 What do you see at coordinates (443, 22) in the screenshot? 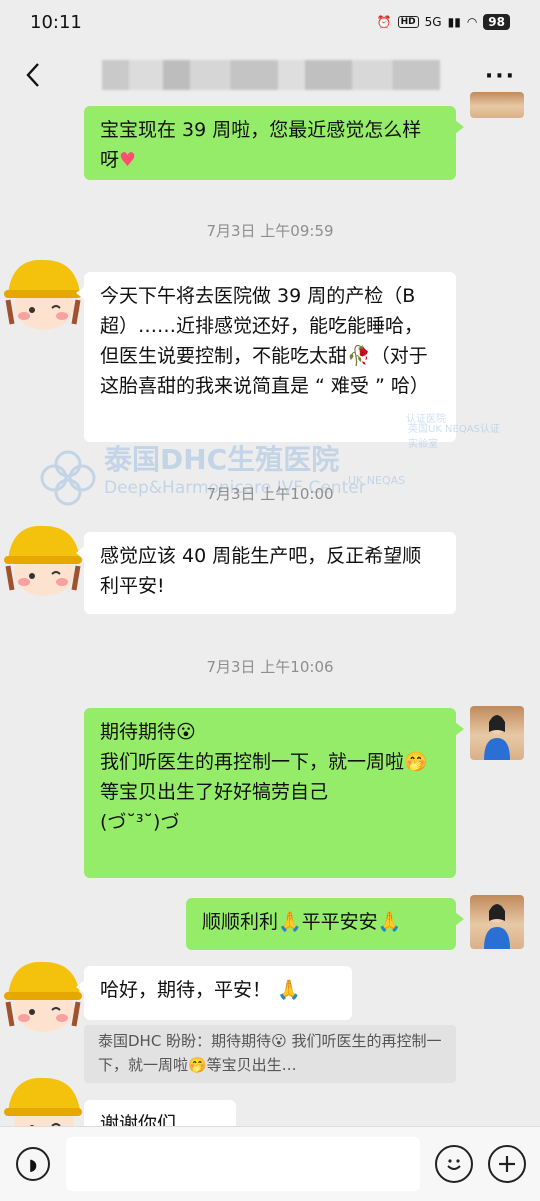
I see `status-icons: ⏰ HD 5G ▮▮ ◠ 98` at bounding box center [443, 22].